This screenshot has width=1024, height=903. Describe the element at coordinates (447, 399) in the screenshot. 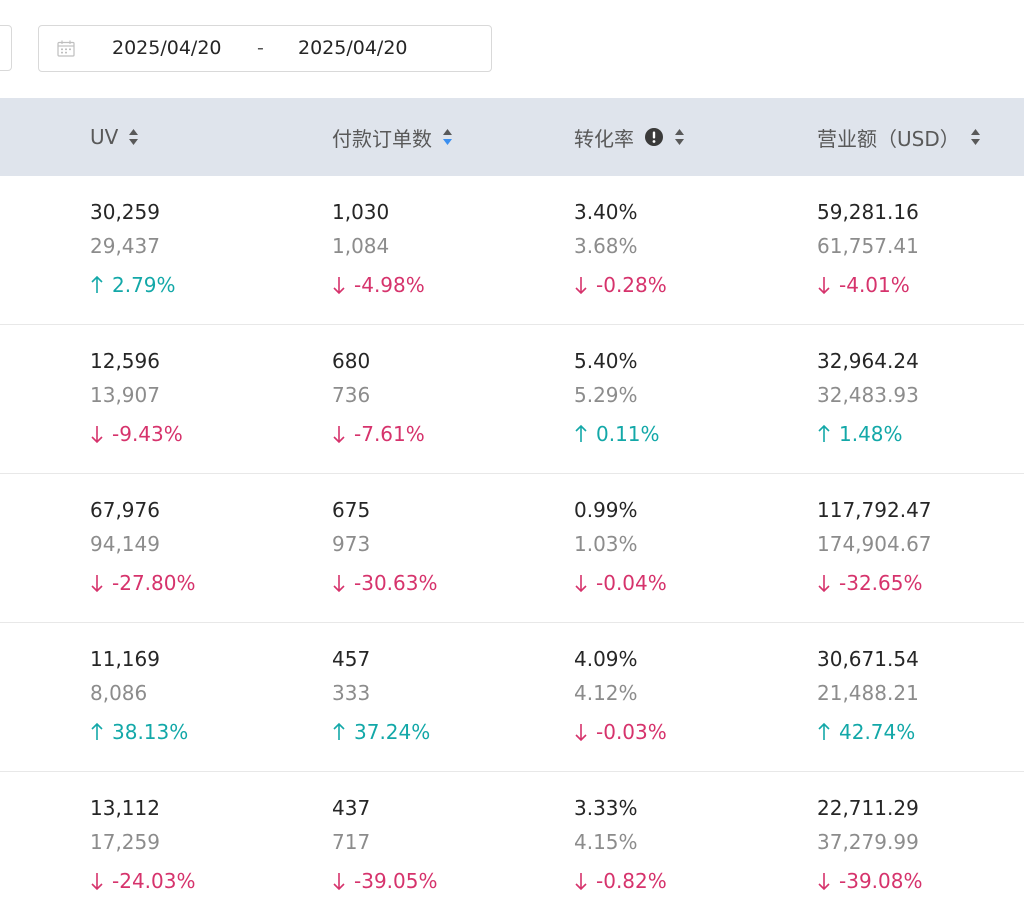

I see `cell-orders: 680 736 -7.61%` at that location.